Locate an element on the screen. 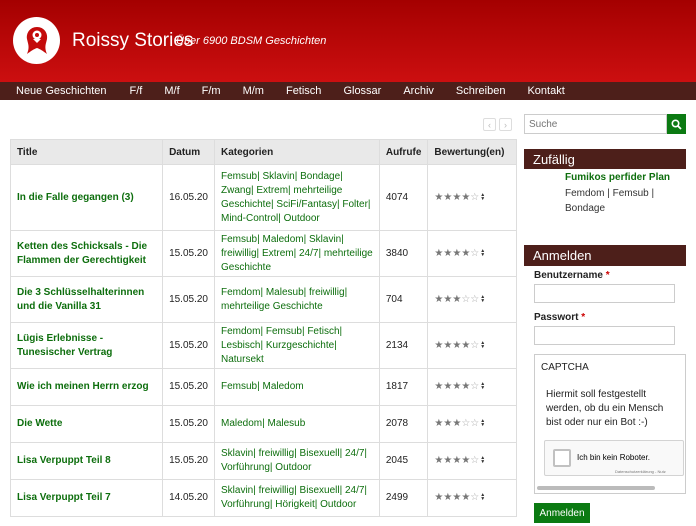 This screenshot has width=696, height=526. recaptcha-label: Ich bin kein Roboter. is located at coordinates (613, 457).